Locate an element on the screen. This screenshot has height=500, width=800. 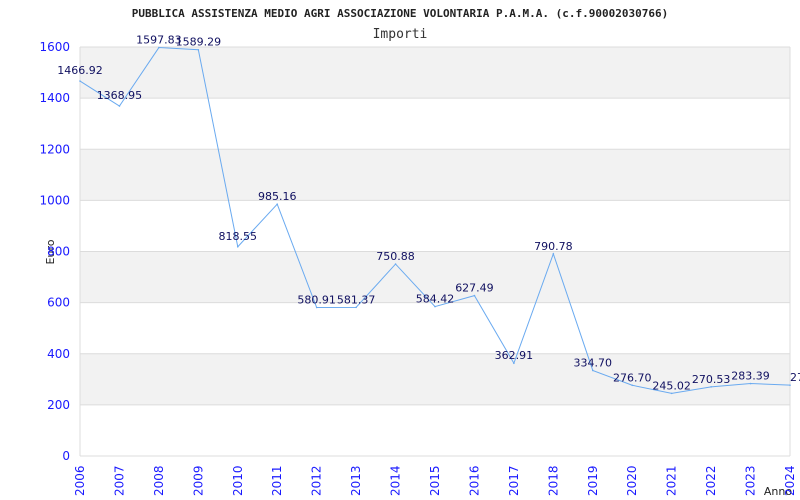
data-label: 985.16 is located at coordinates (277, 196).